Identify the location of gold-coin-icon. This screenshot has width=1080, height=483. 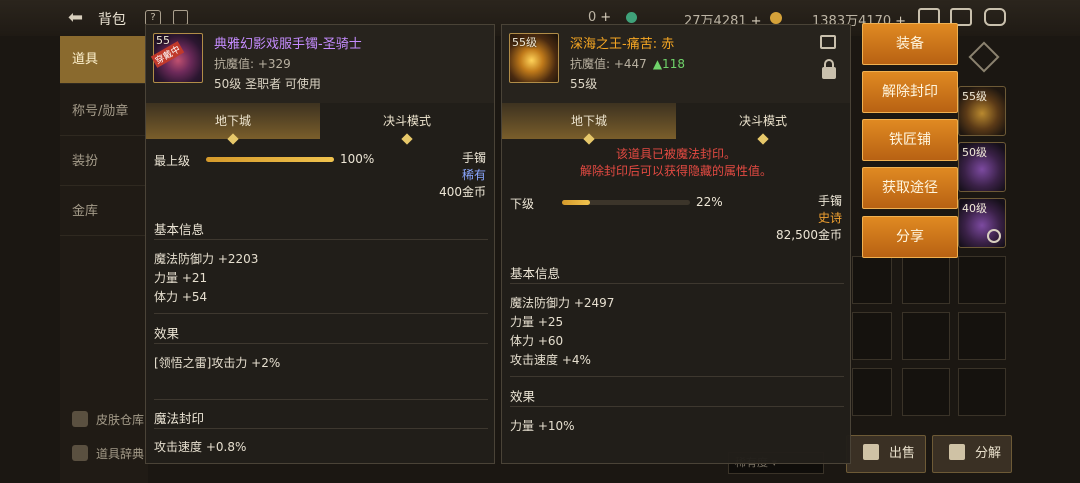
(776, 18).